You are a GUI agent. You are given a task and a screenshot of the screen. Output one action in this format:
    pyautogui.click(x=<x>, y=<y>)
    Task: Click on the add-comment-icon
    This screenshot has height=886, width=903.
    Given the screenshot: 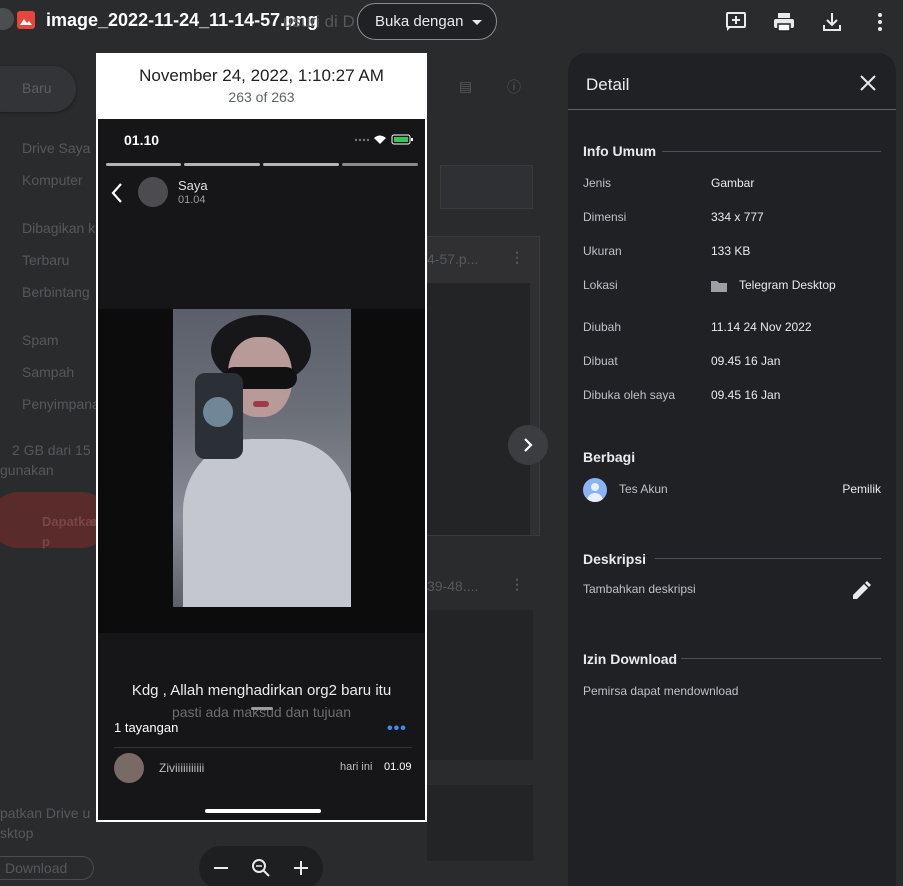 What is the action you would take?
    pyautogui.click(x=736, y=22)
    